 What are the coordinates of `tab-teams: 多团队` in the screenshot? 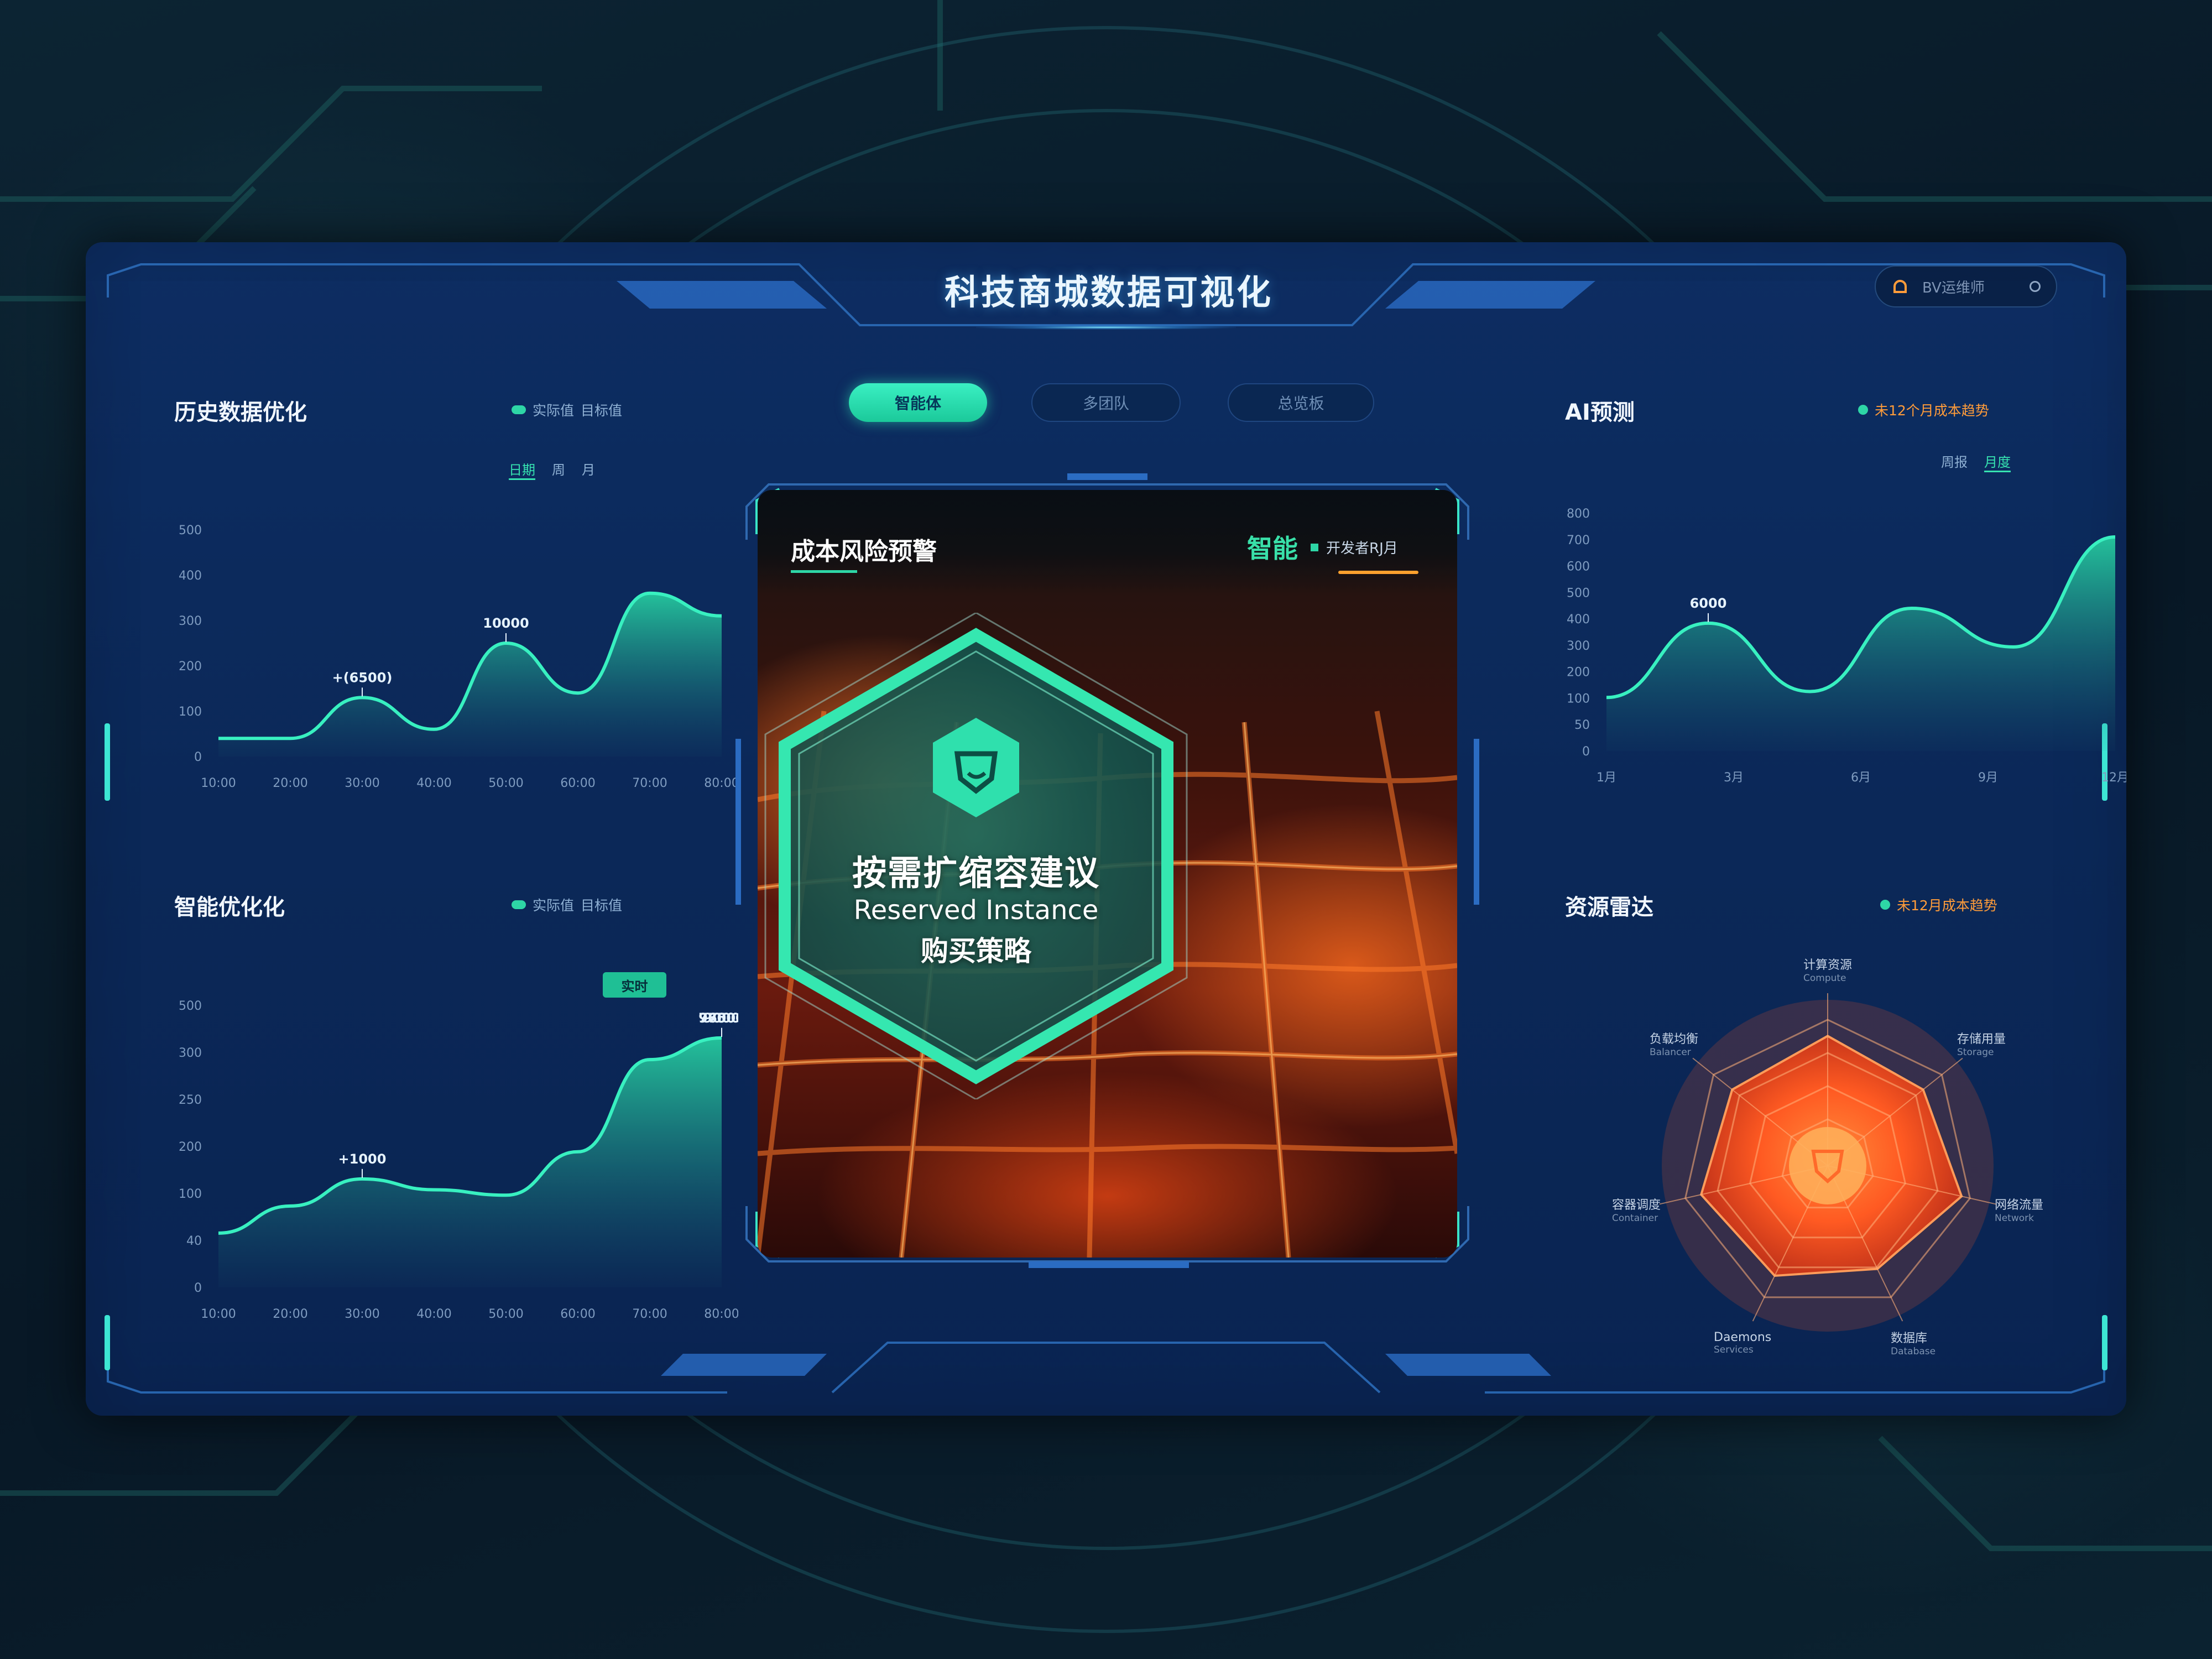 It's located at (1106, 403).